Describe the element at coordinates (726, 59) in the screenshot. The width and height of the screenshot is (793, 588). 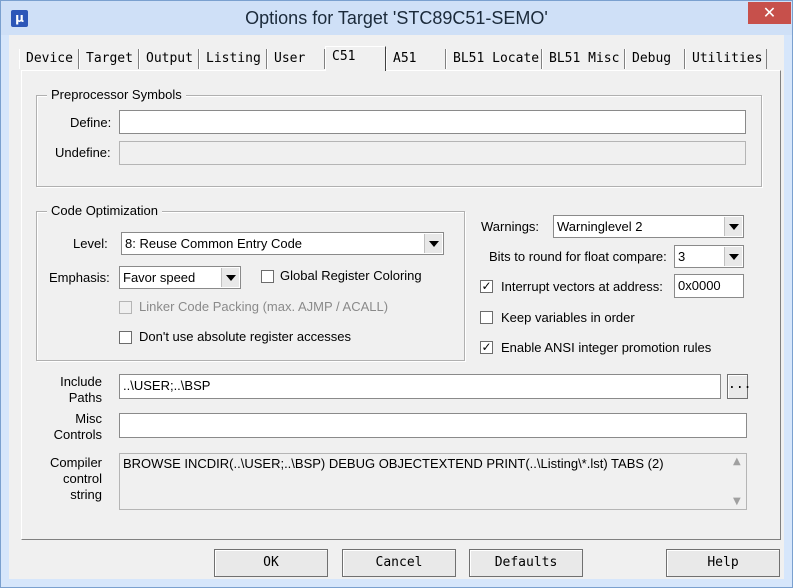
I see `tab-utilities: Utilities` at that location.